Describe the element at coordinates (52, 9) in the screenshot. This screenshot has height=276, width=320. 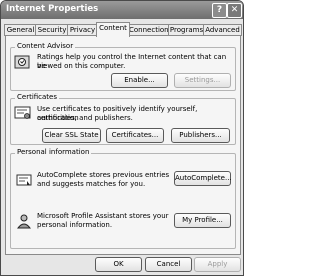
I see `window-title: Internet Properties` at that location.